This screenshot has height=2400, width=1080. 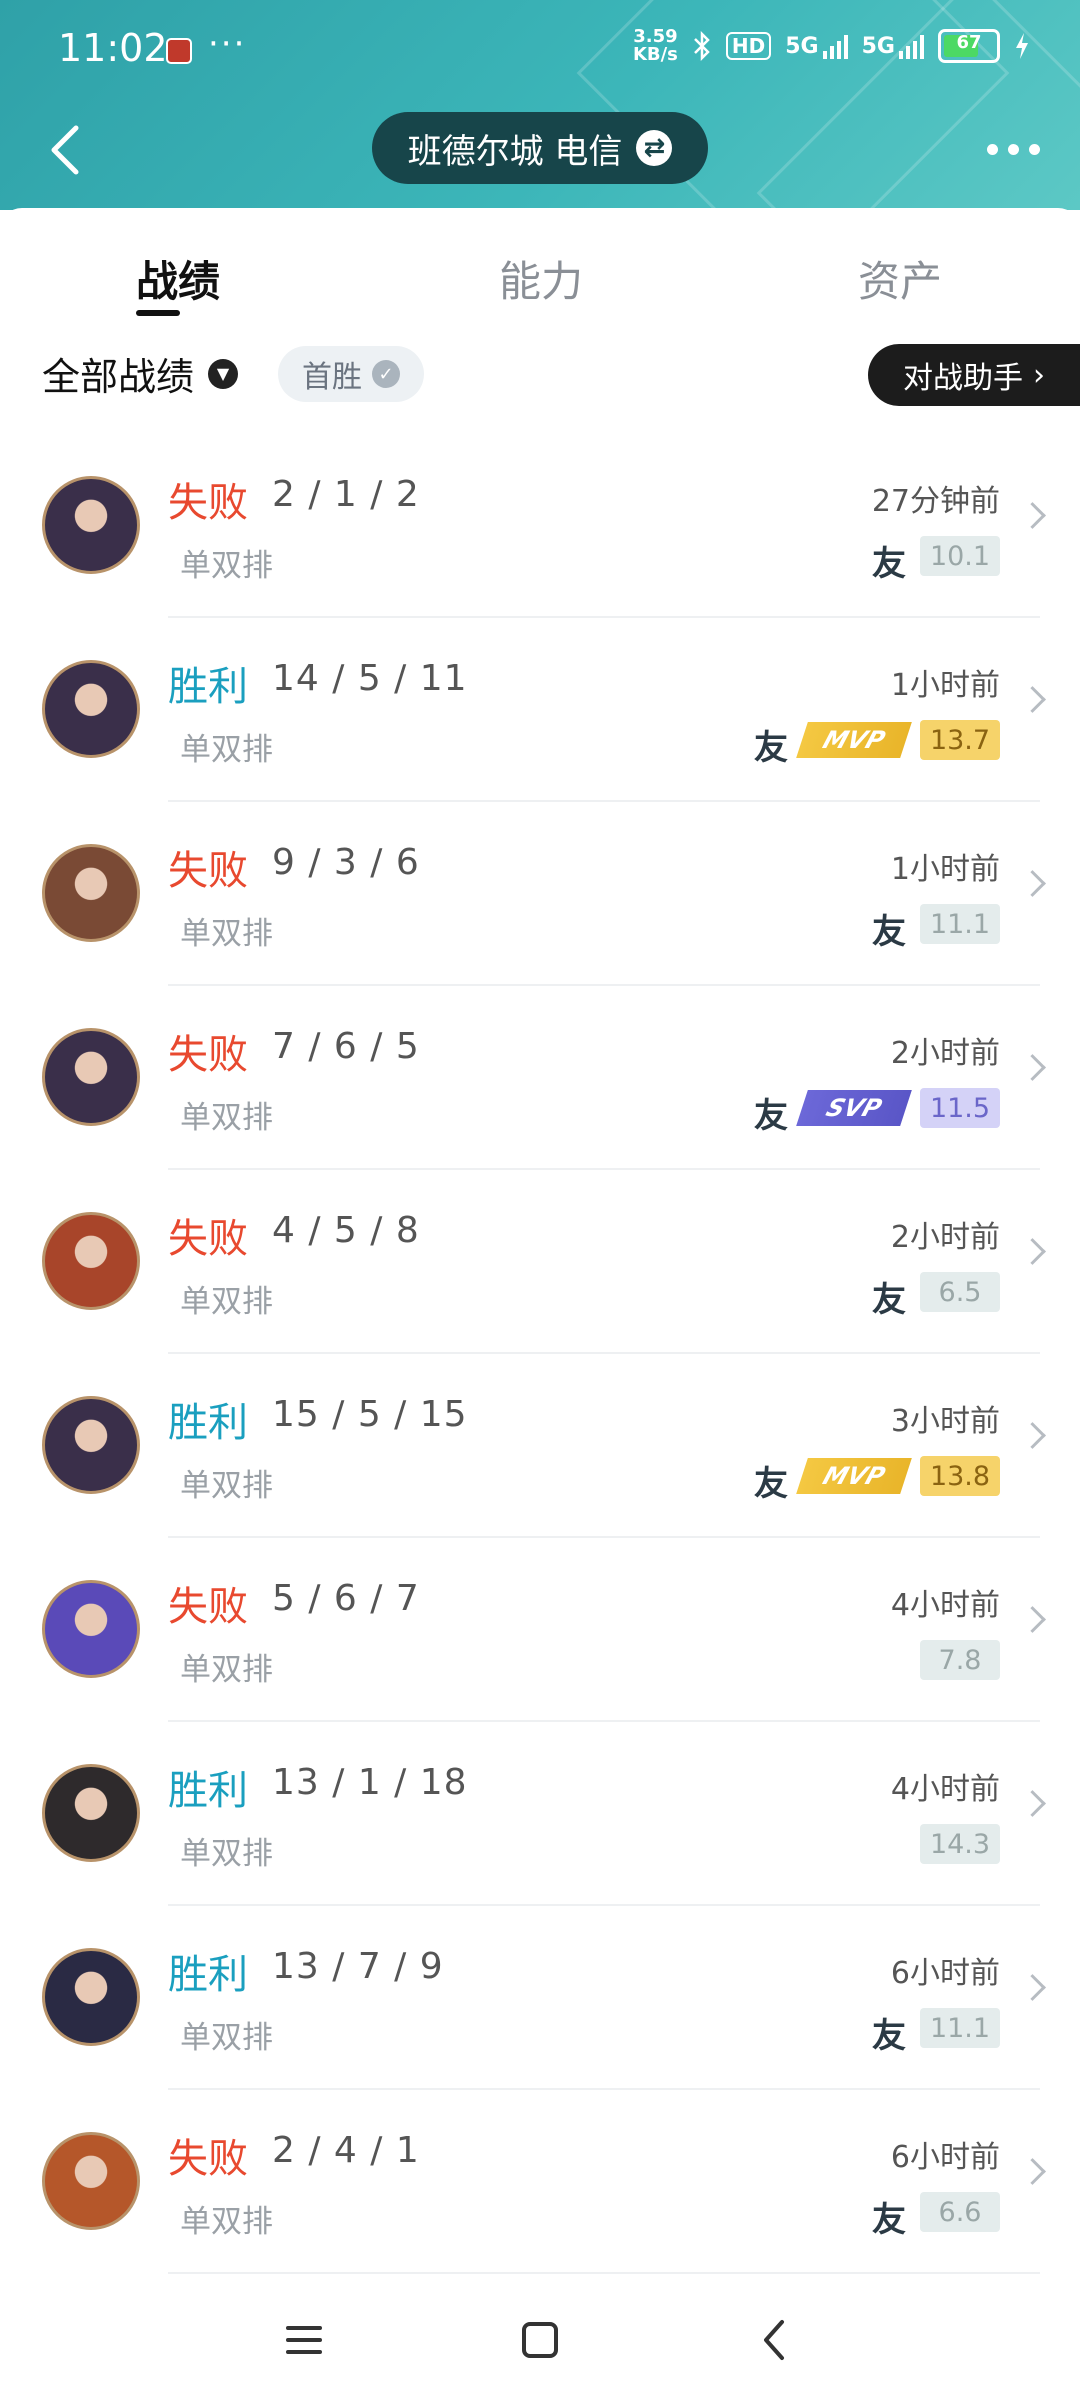 What do you see at coordinates (802, 46) in the screenshot?
I see `signal-1-label: 5G` at bounding box center [802, 46].